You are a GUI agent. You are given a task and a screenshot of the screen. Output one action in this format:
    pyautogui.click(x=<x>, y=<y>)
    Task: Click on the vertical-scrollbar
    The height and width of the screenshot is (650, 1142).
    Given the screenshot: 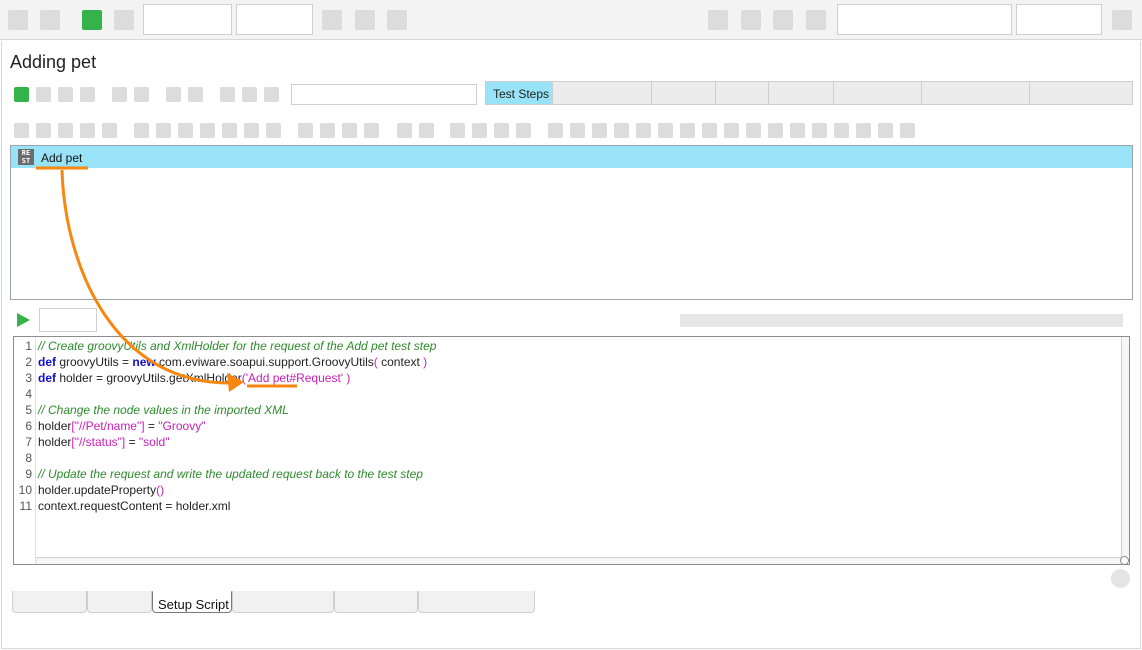 What is the action you would take?
    pyautogui.click(x=1125, y=447)
    